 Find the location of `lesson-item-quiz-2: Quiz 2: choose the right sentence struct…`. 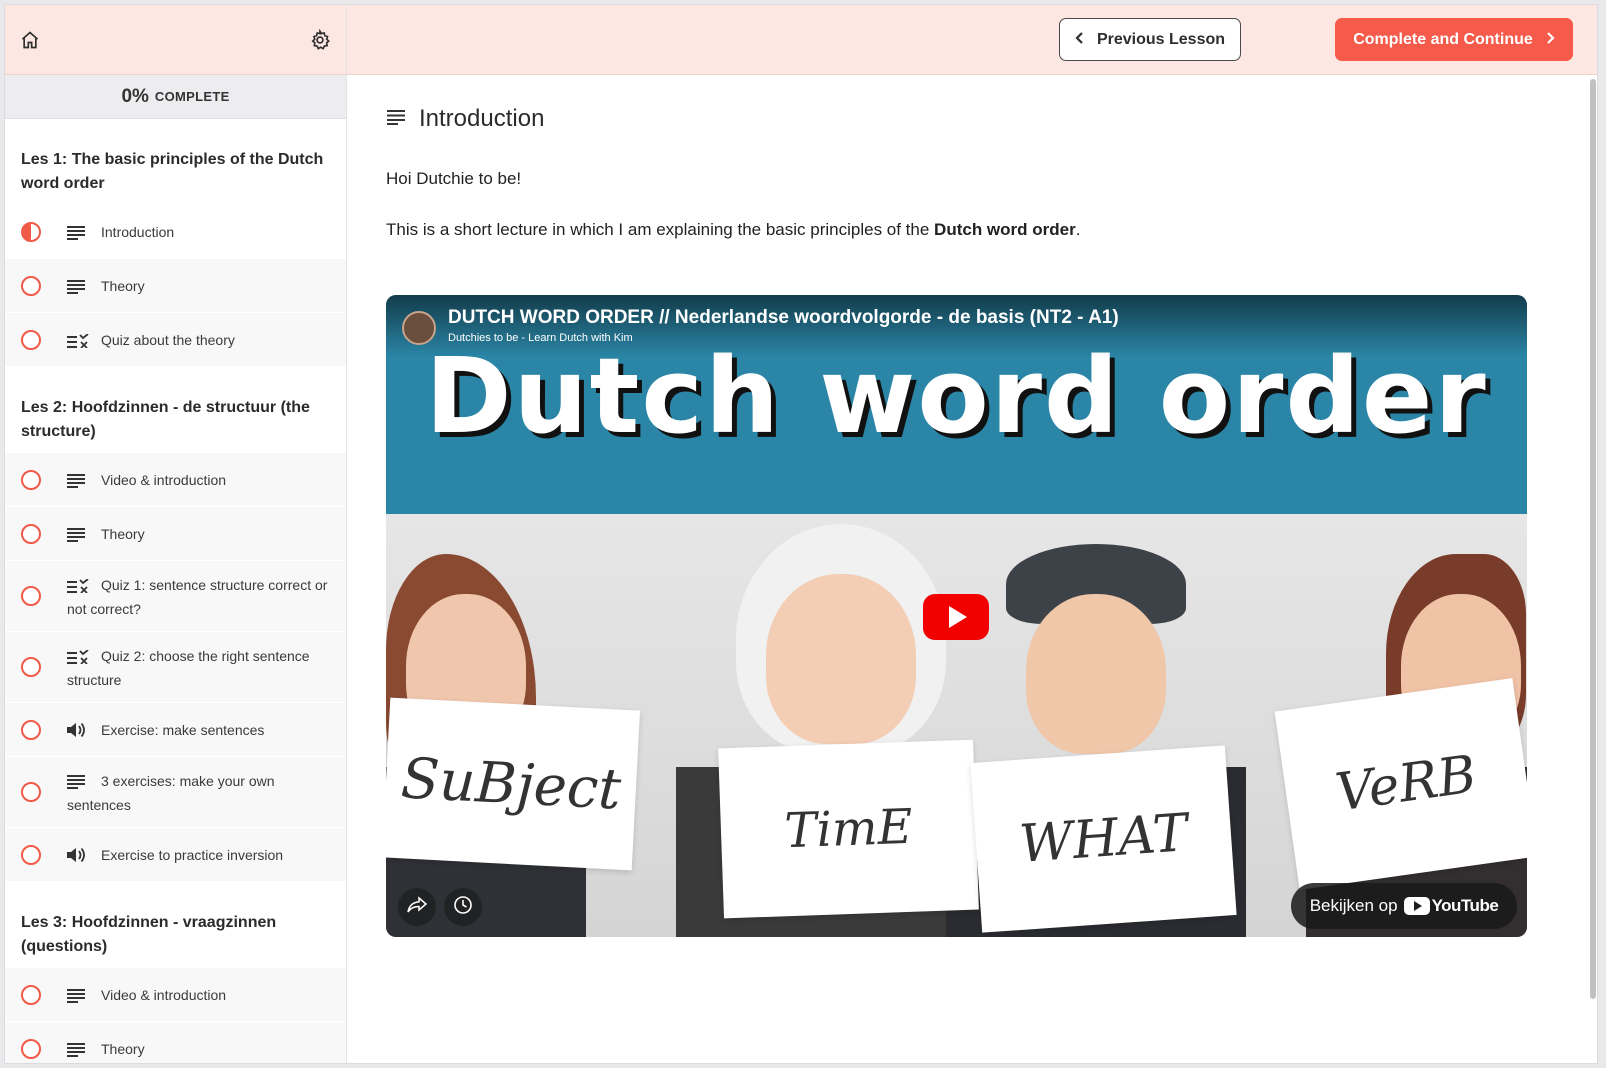

lesson-item-quiz-2: Quiz 2: choose the right sentence struct… is located at coordinates (175, 667).